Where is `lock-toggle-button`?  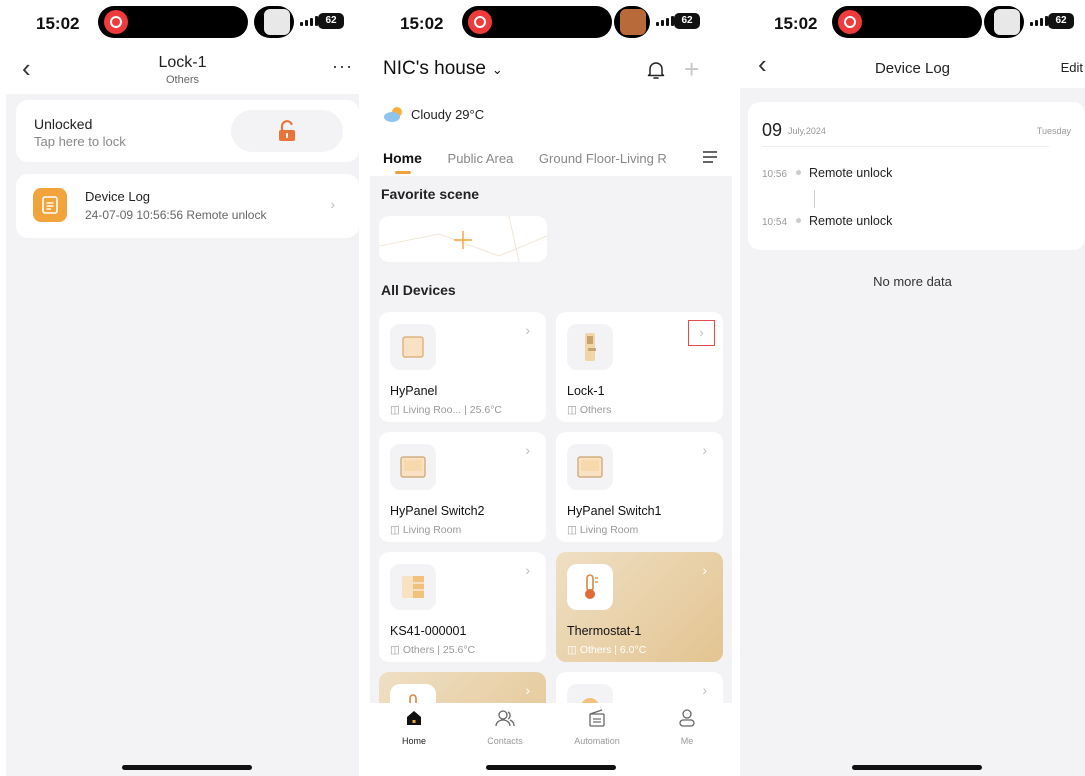 lock-toggle-button is located at coordinates (287, 131).